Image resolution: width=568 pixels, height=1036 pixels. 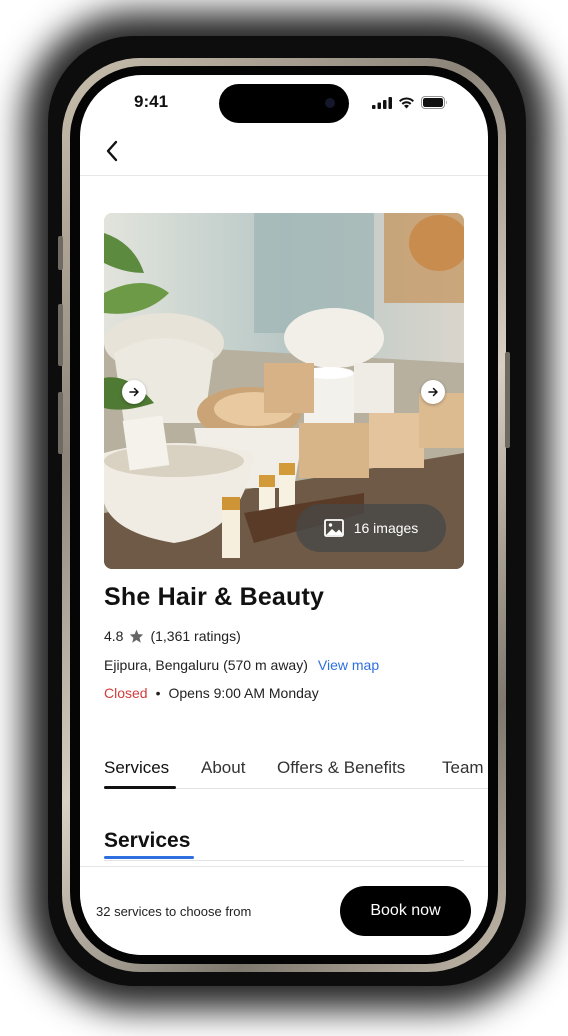 I want to click on active-tab-indicator, so click(x=140, y=787).